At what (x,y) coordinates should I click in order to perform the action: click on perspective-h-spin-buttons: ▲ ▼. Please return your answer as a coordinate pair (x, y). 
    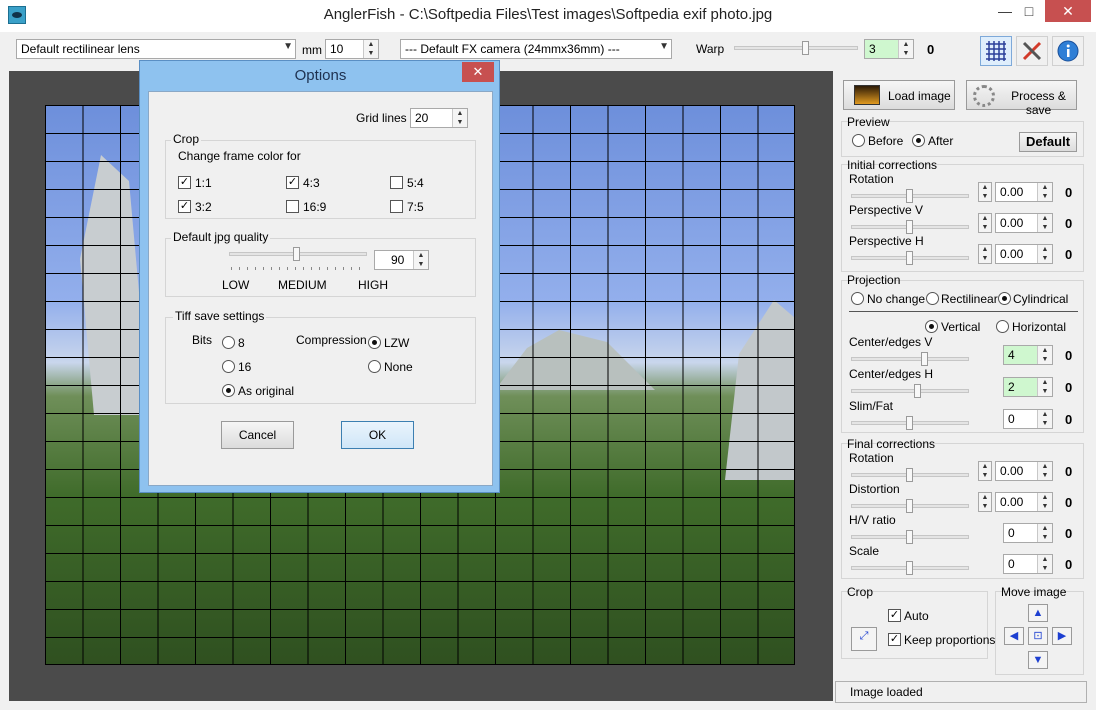
    Looking at the image, I should click on (1044, 254).